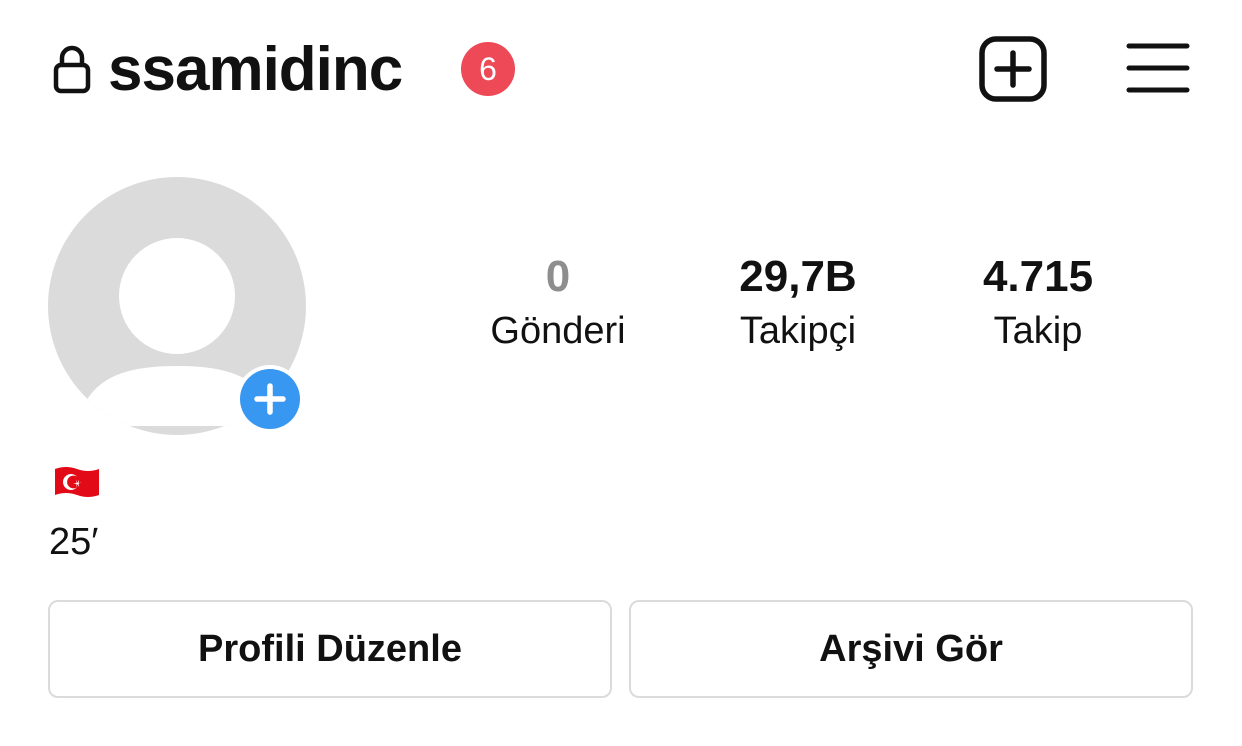  I want to click on notification-badge: 6, so click(488, 69).